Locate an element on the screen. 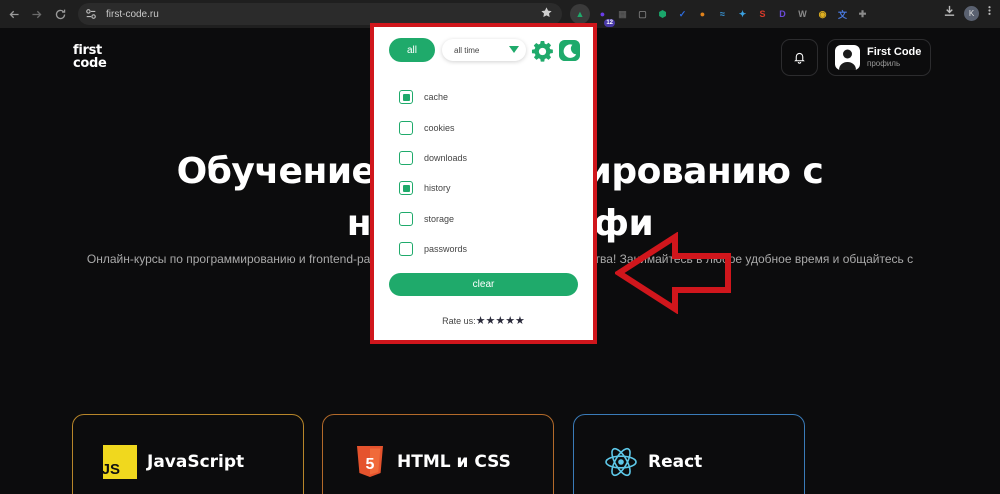 The height and width of the screenshot is (494, 1000). ext-wave-icon: ≈ is located at coordinates (722, 14).